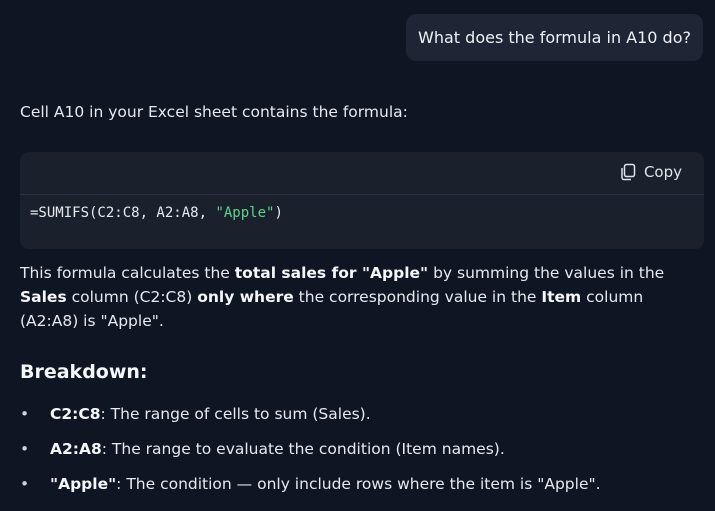  Describe the element at coordinates (127, 273) in the screenshot. I see `explanation-text-1: This formula calculates the` at that location.